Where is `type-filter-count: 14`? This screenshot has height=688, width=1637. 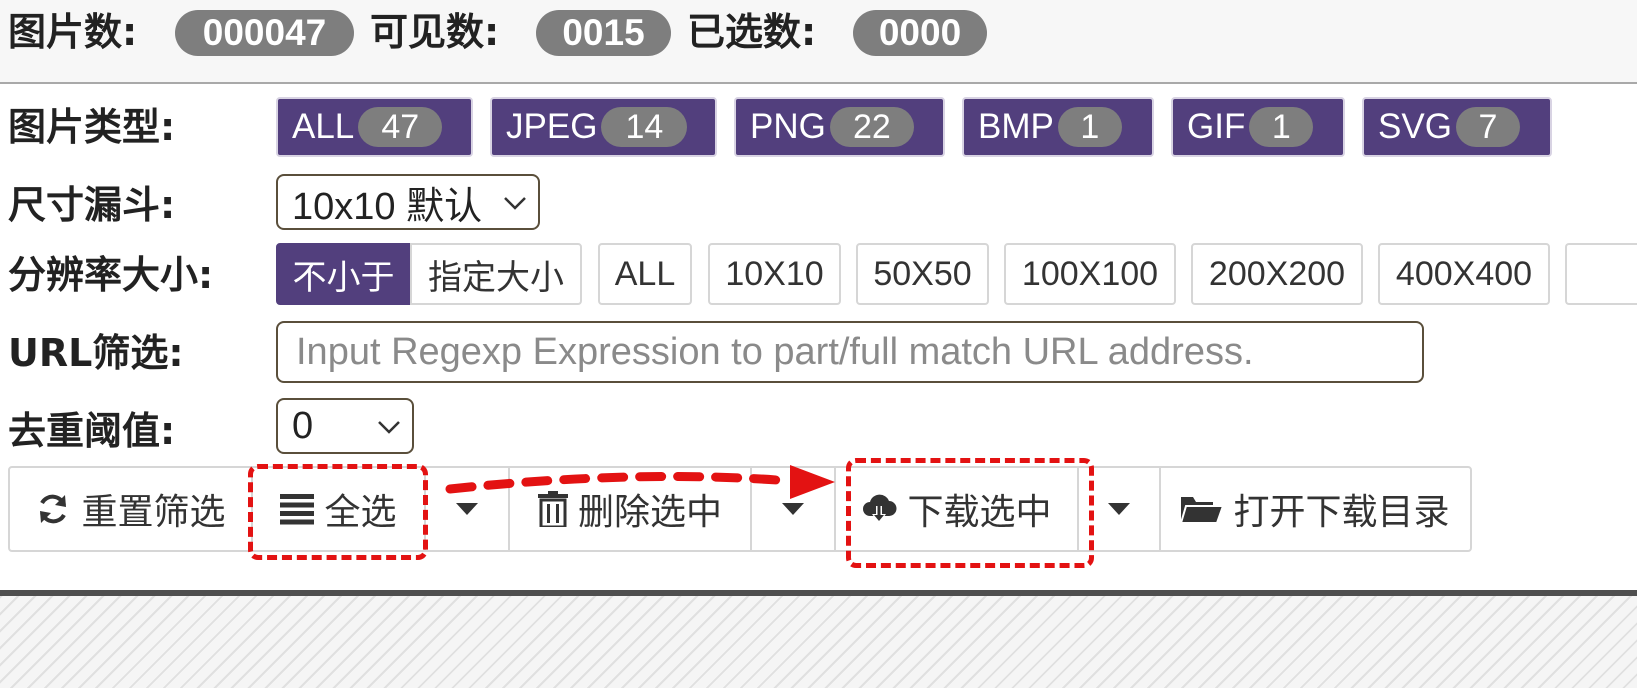
type-filter-count: 14 is located at coordinates (644, 127).